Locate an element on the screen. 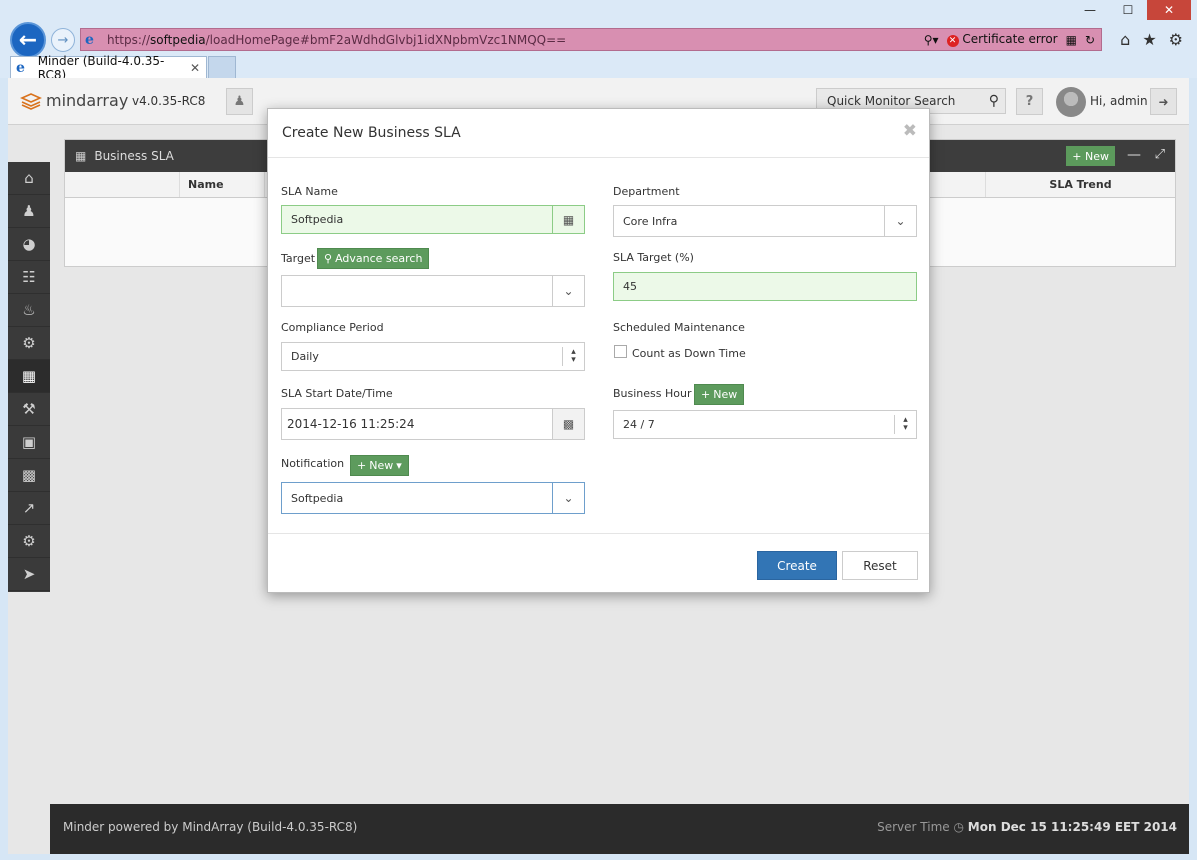  maximize-icon: ☐ is located at coordinates (1128, 10).